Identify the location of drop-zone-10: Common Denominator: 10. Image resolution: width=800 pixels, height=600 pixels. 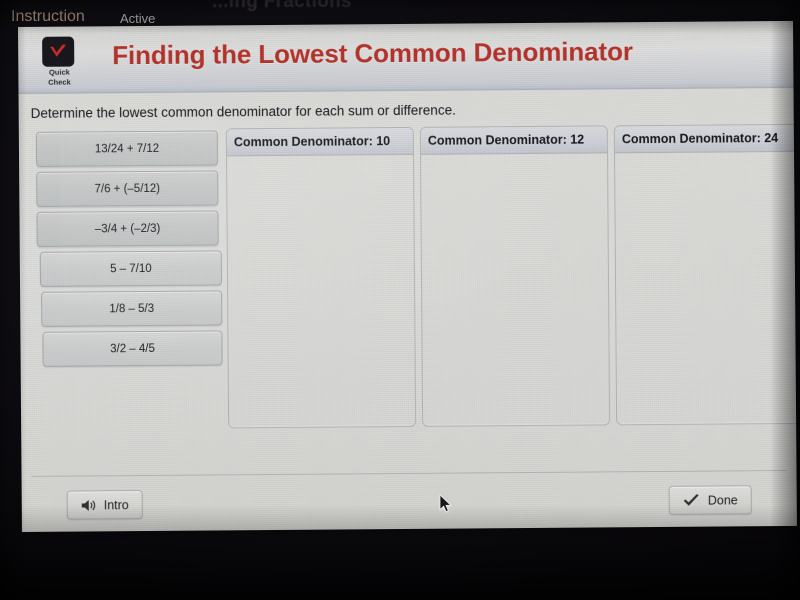
(321, 277).